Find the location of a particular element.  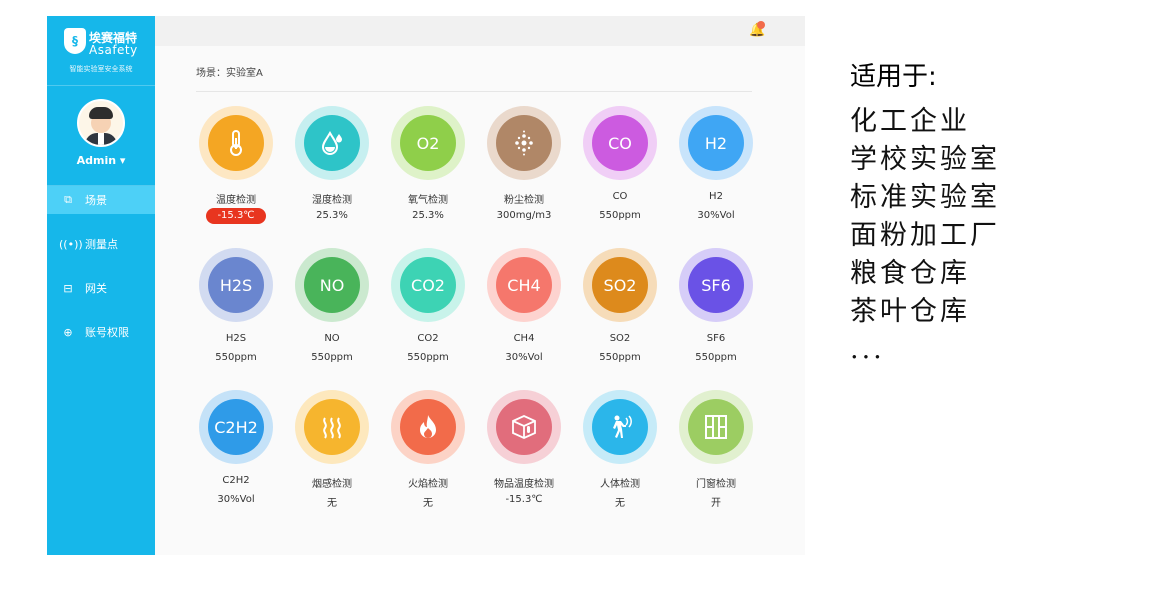

door-icon is located at coordinates (716, 427).